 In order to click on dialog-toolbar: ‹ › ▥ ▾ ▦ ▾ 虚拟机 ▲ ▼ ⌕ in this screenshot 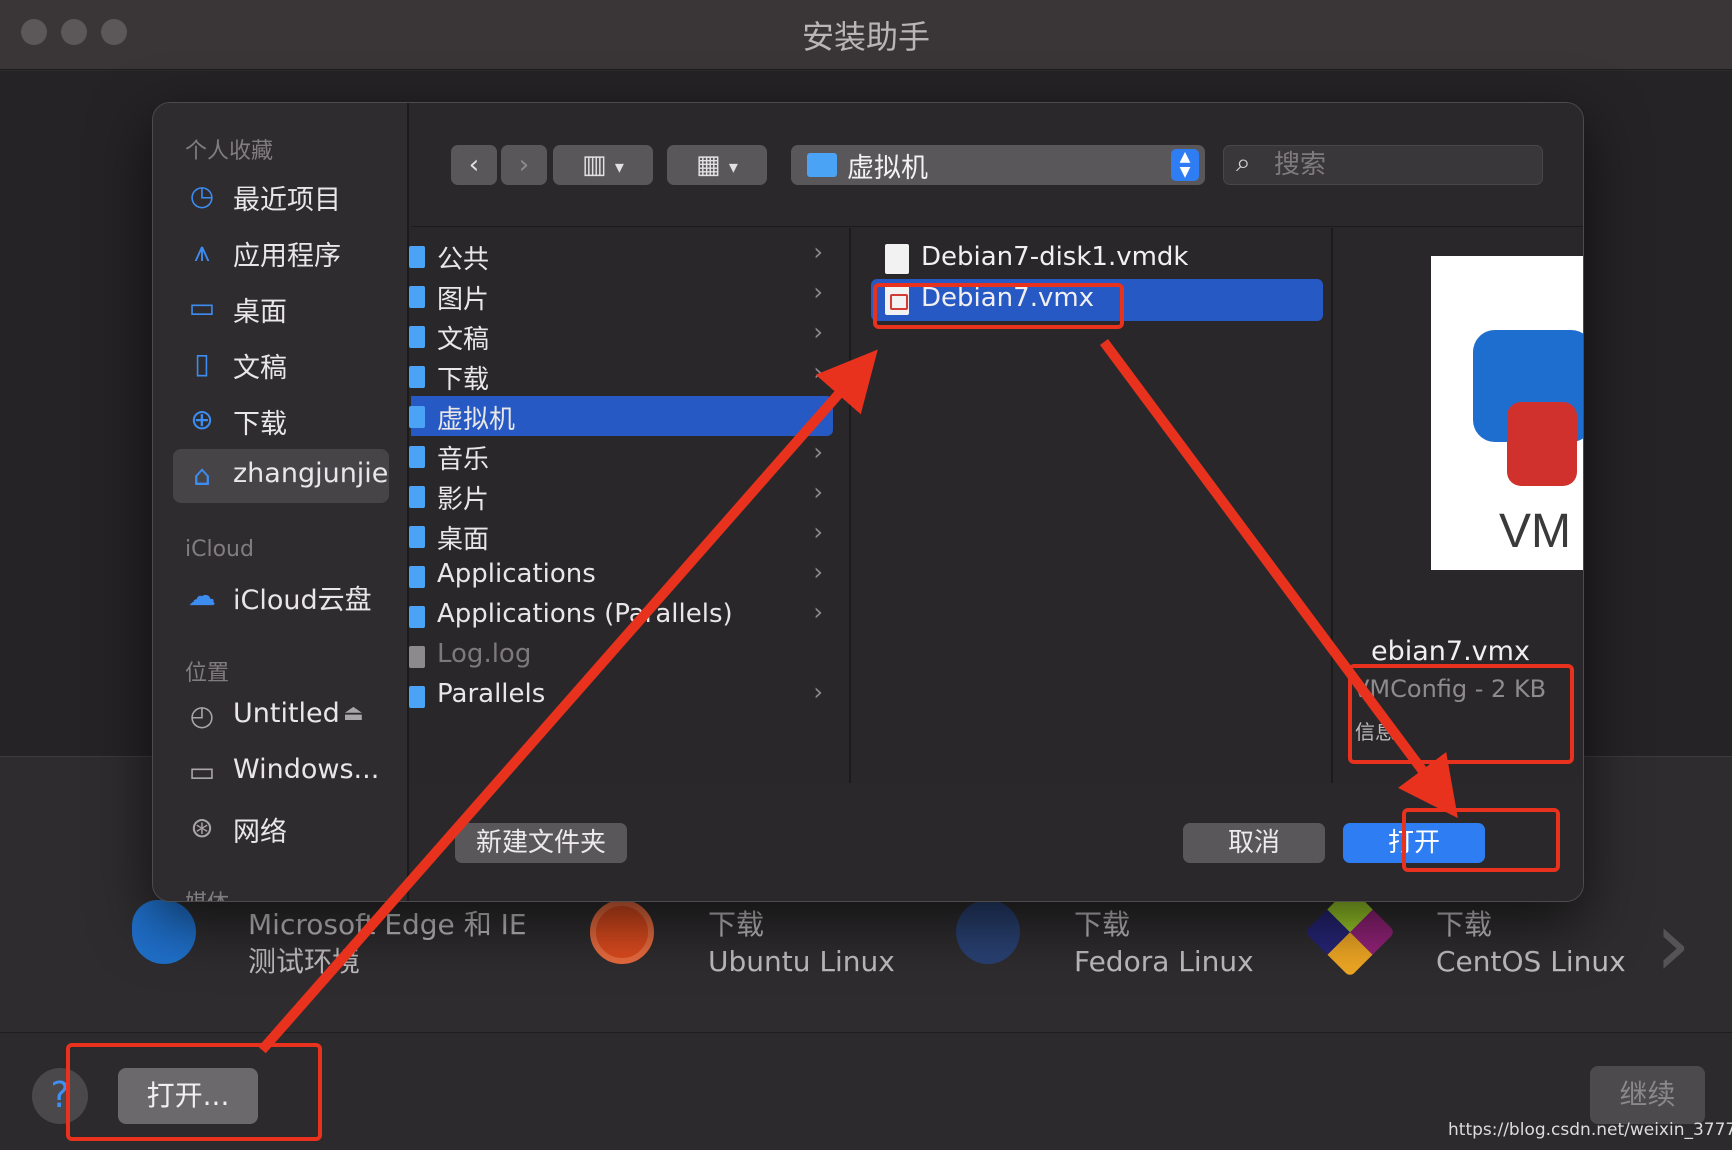, I will do `click(997, 165)`.